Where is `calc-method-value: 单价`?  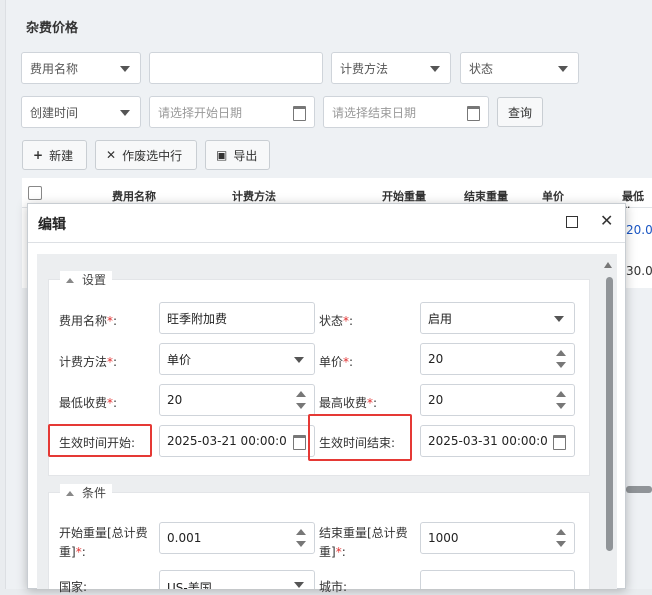 calc-method-value: 单价 is located at coordinates (179, 359).